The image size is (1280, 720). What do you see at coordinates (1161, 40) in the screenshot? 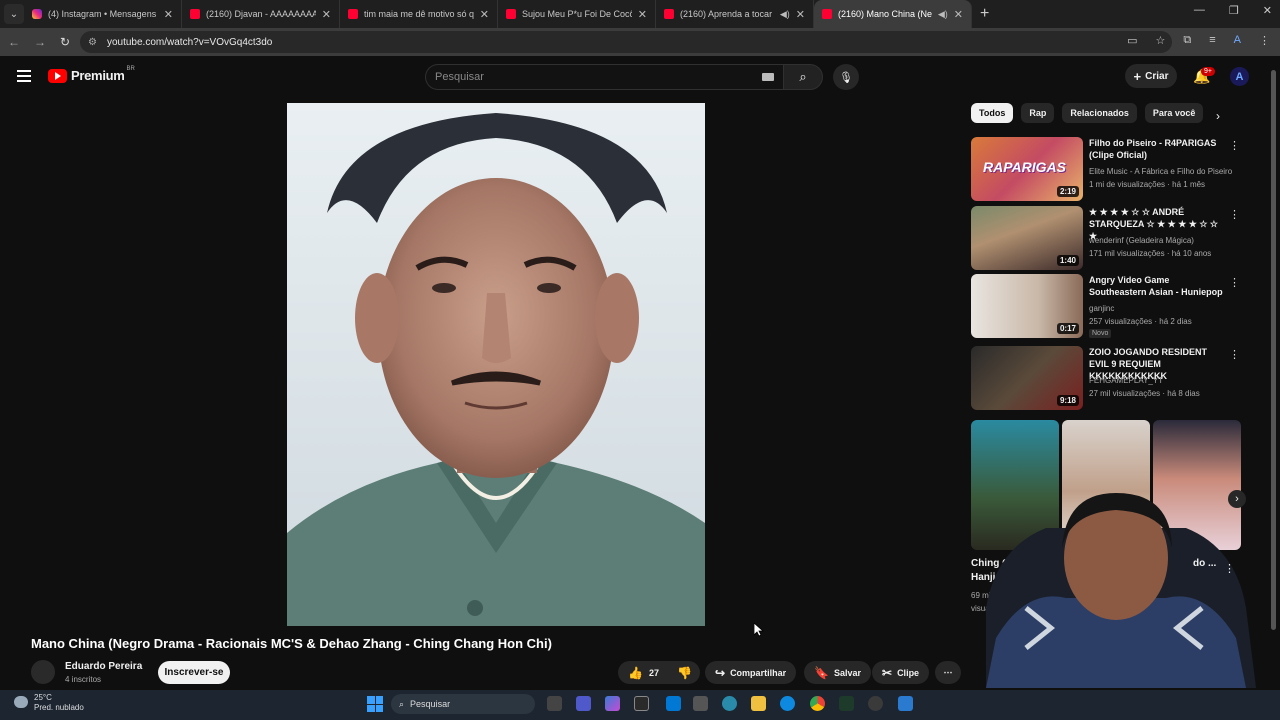
I see `bookmark-star-icon: ☆` at bounding box center [1161, 40].